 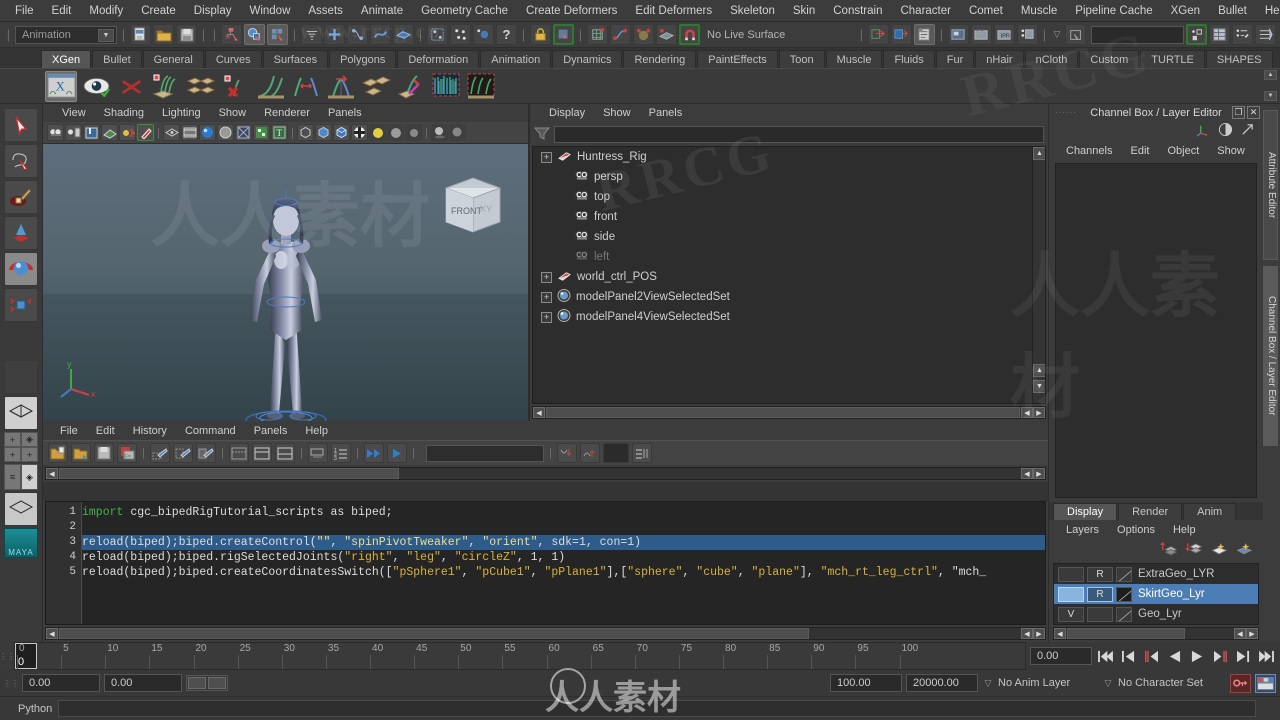 I want to click on new-scene-button, so click(x=140, y=34).